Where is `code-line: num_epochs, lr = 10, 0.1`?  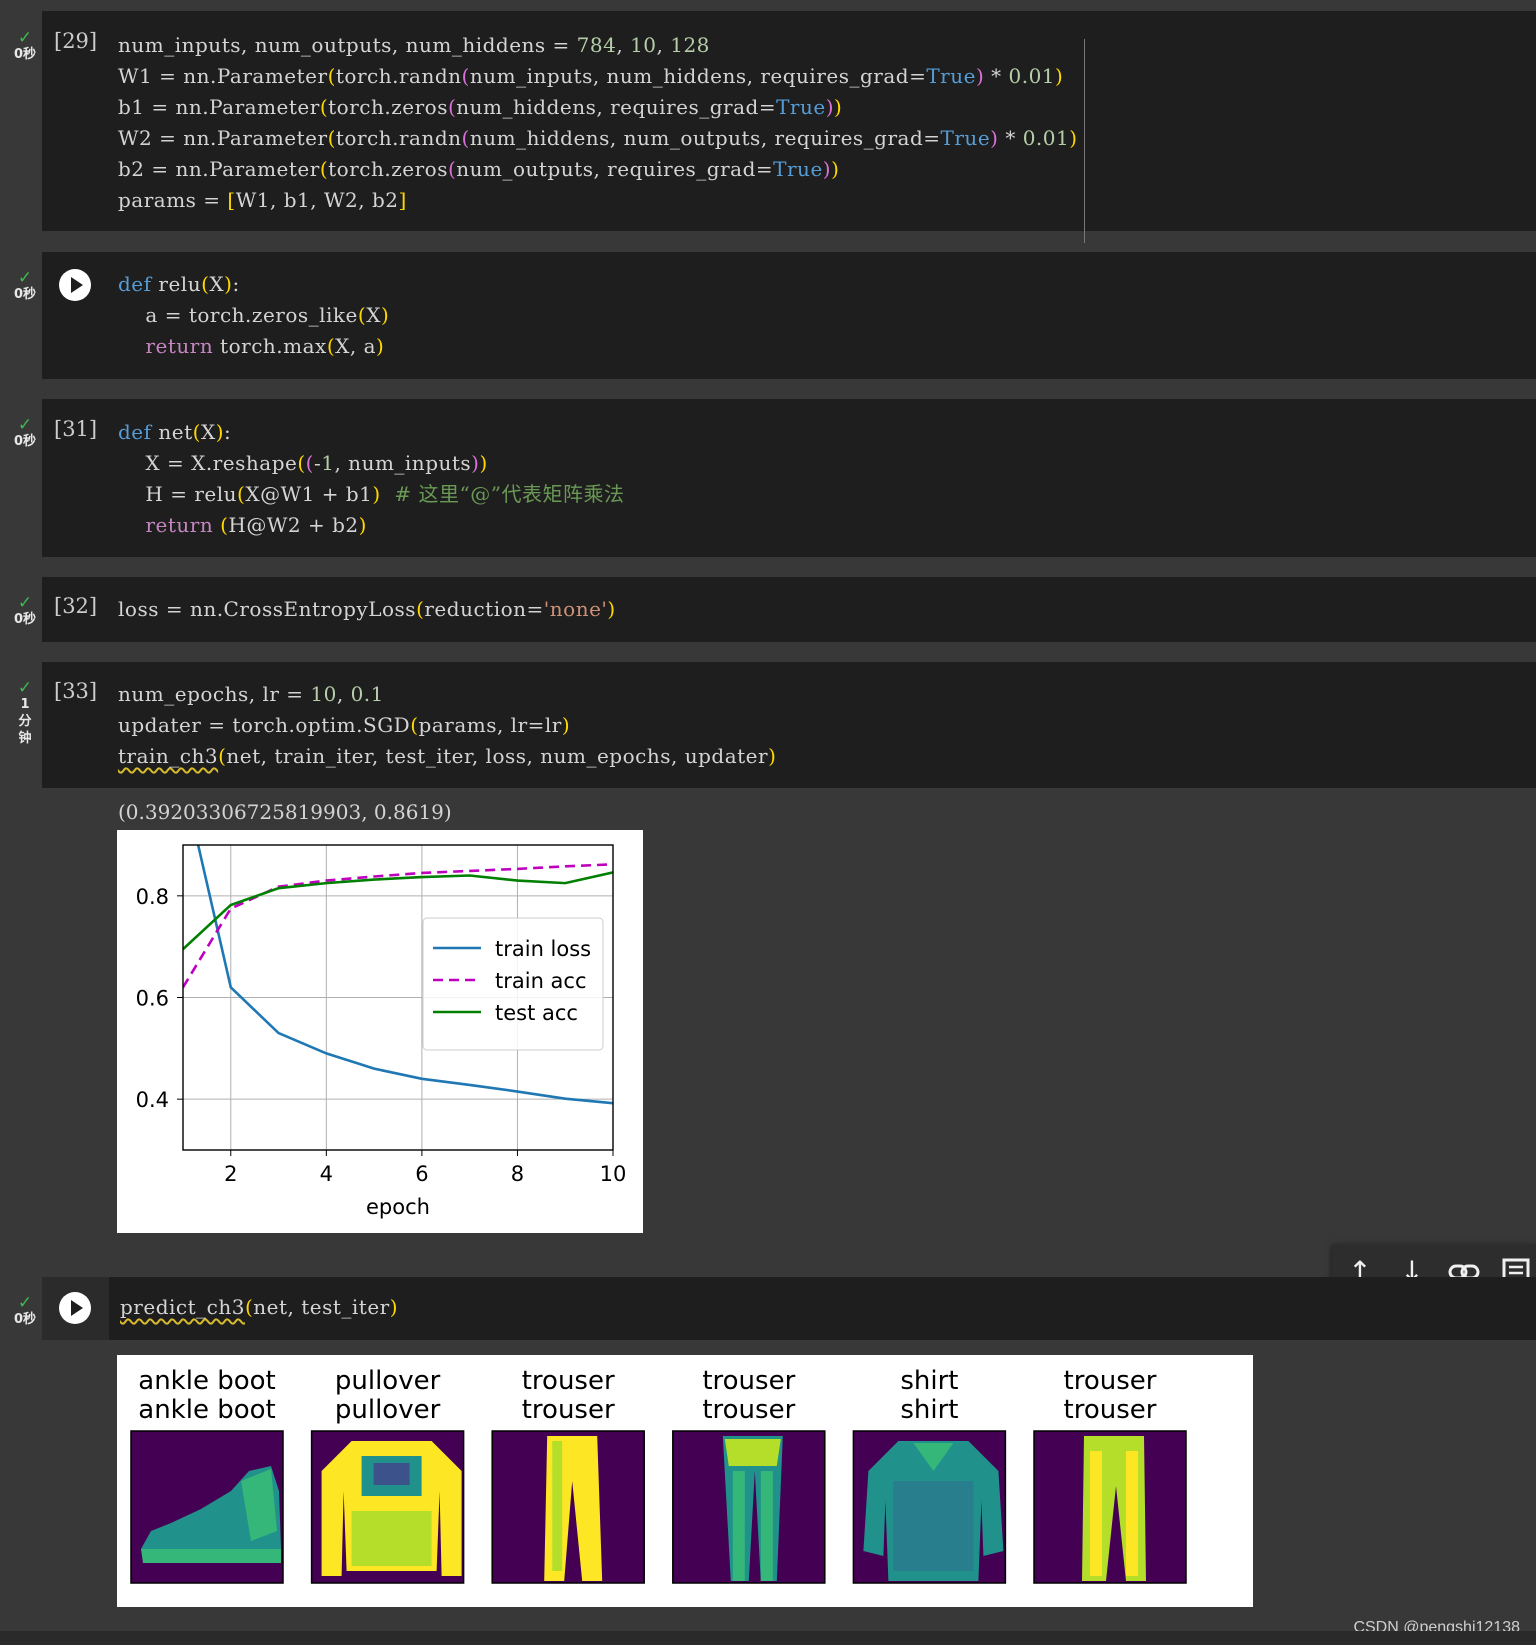 code-line: num_epochs, lr = 10, 0.1 is located at coordinates (251, 694).